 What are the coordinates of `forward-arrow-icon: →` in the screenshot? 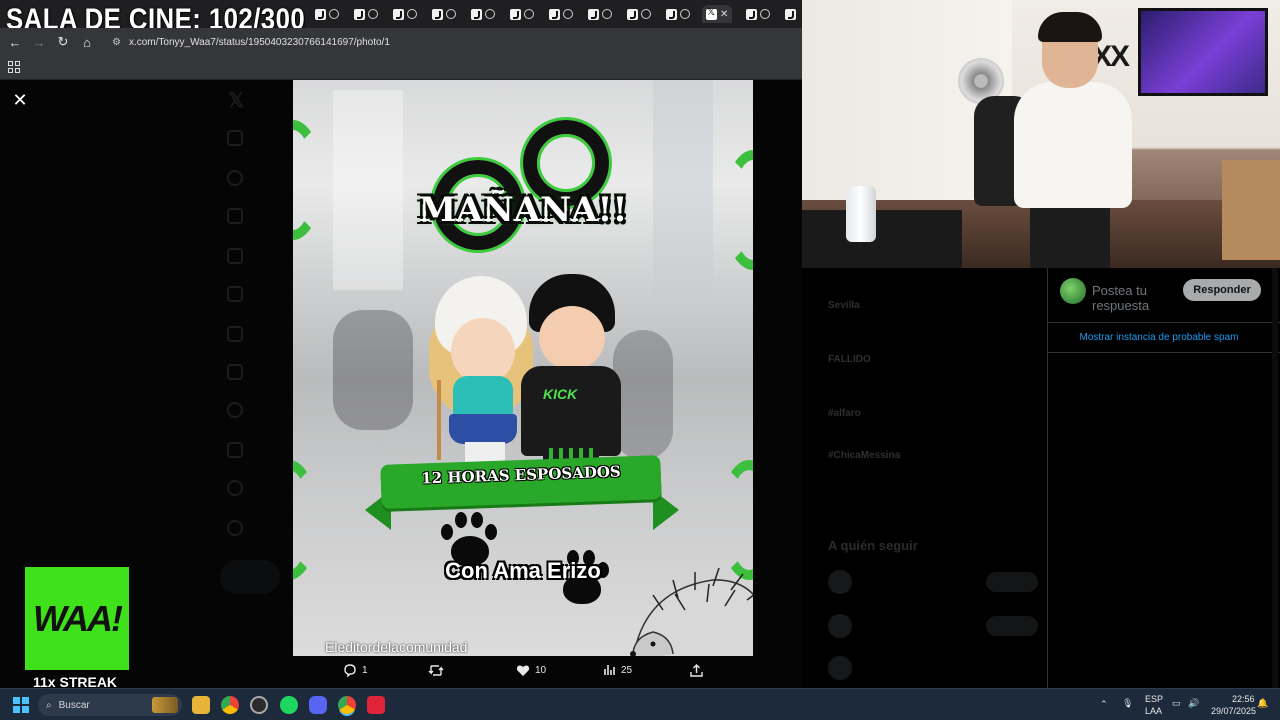 It's located at (39, 42).